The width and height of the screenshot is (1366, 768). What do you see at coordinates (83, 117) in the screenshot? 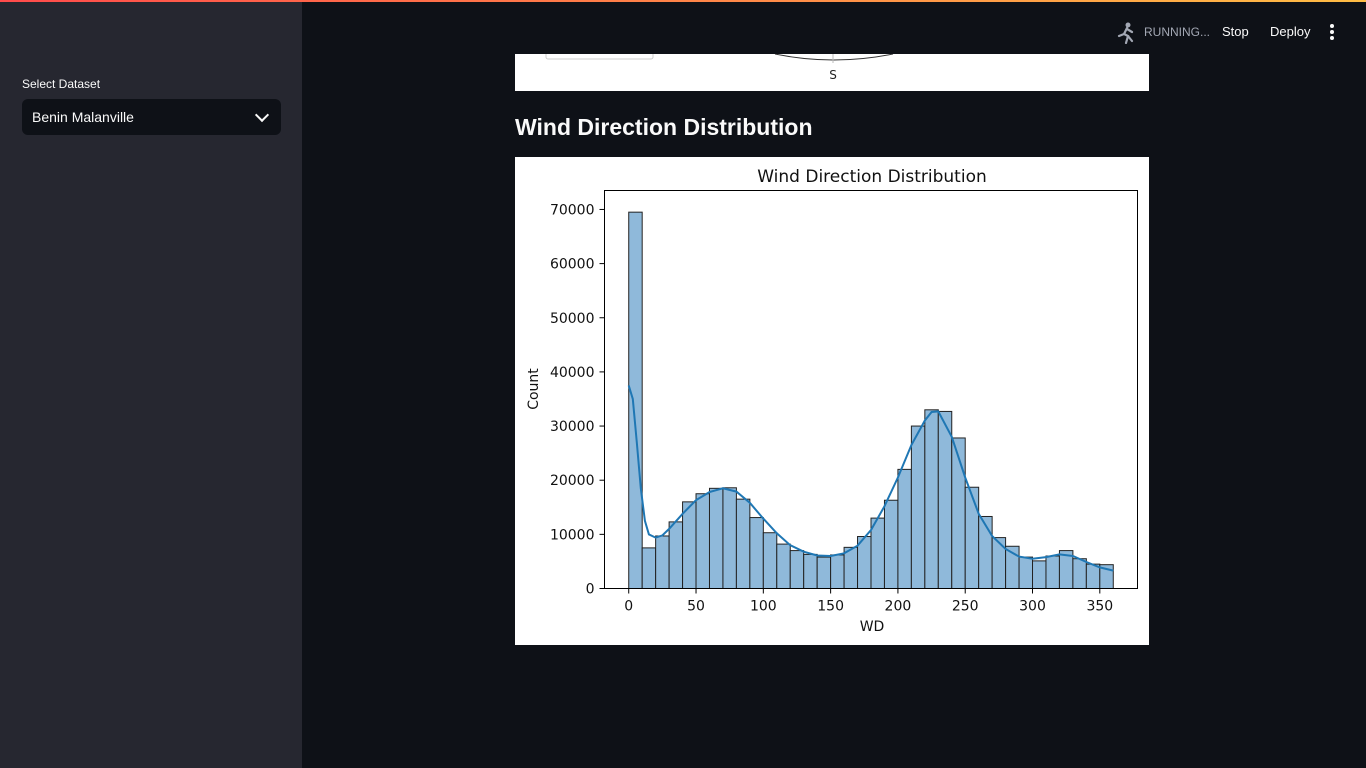
I see `dataset-select-value: Benin Malanville` at bounding box center [83, 117].